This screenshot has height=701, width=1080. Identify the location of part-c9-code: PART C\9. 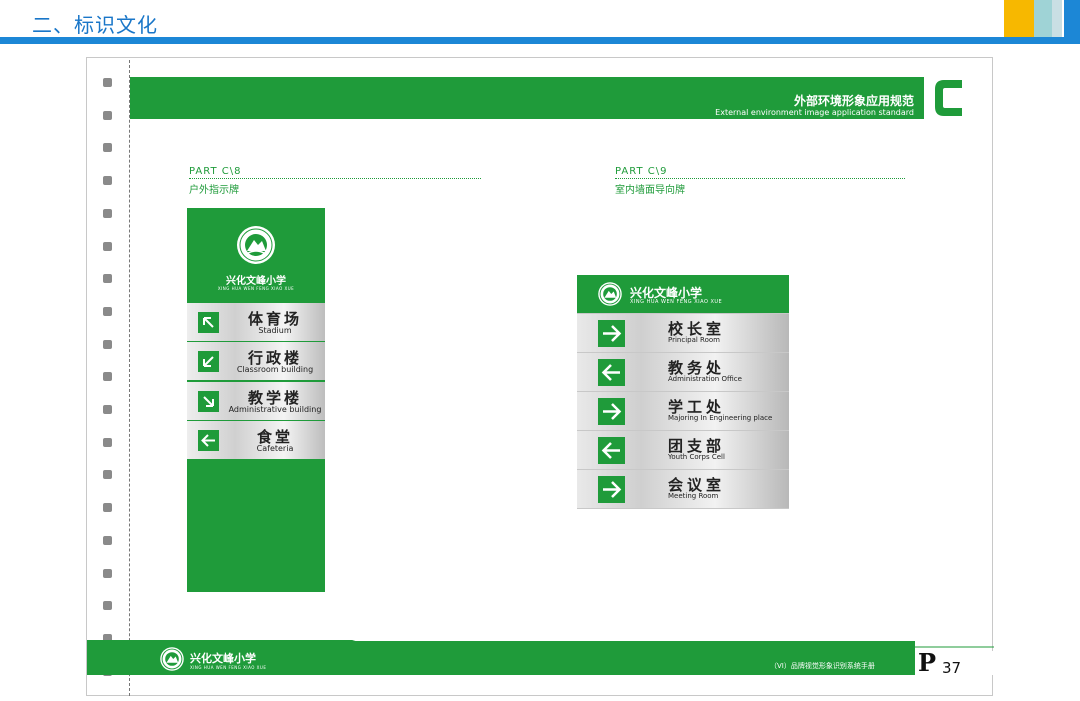
(641, 171).